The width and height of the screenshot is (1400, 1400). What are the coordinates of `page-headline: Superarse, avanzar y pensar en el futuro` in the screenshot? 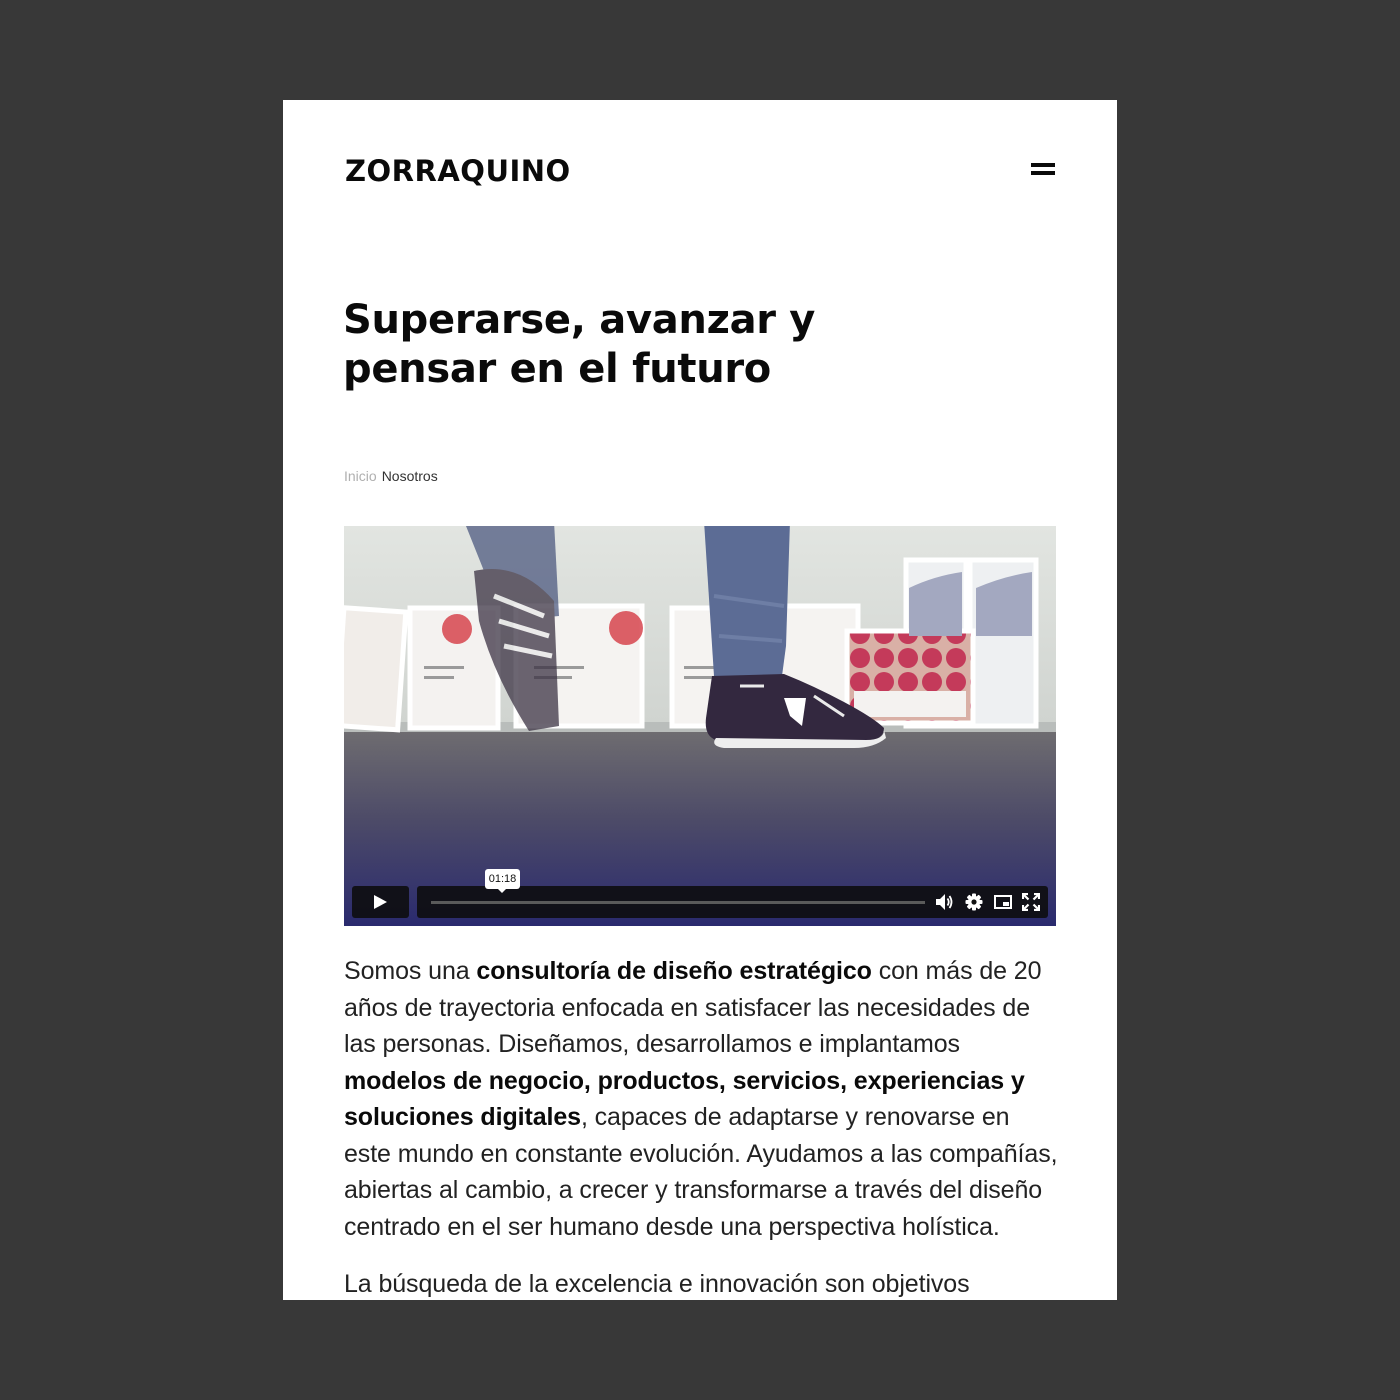 It's located at (623, 345).